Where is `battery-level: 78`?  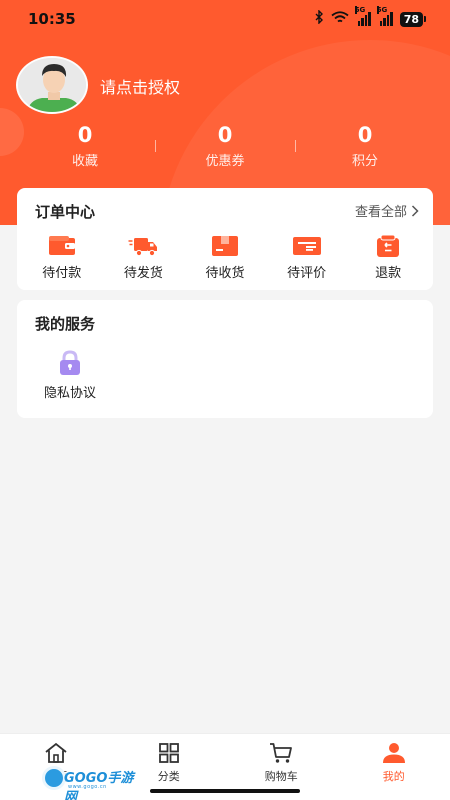
battery-level: 78 is located at coordinates (411, 19).